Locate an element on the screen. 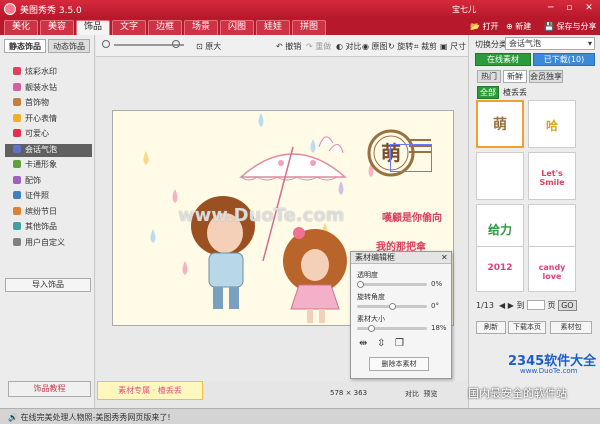  editor-close-icon: ✕ is located at coordinates (444, 257).